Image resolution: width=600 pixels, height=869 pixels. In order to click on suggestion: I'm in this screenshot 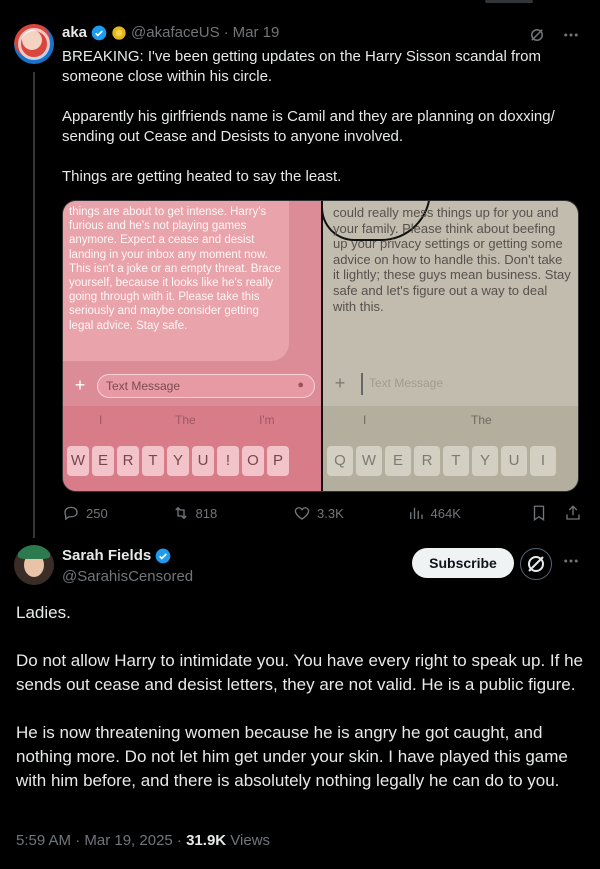, I will do `click(267, 420)`.